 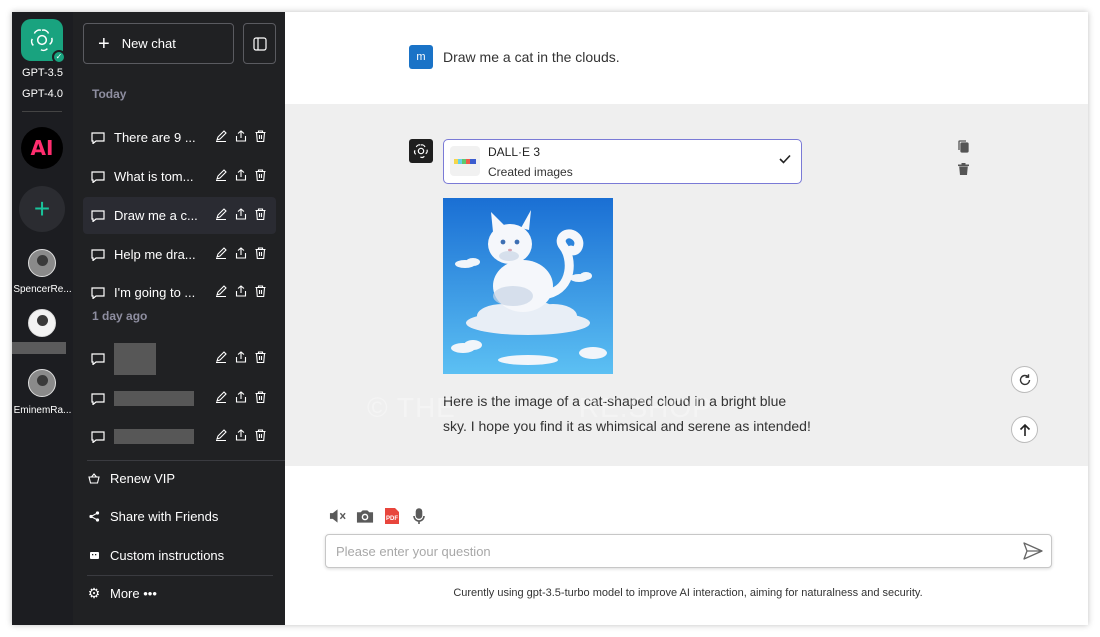 I want to click on regenerate-button, so click(x=1024, y=379).